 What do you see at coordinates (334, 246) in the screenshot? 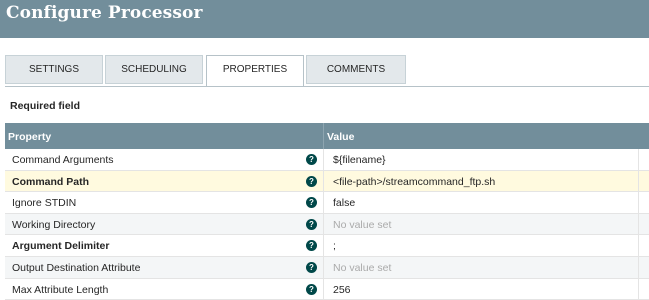
I see `property-value: ;` at bounding box center [334, 246].